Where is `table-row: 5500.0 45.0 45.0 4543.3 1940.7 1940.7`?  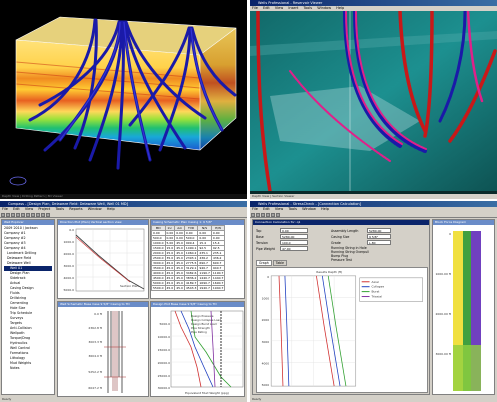 table-row: 5500.0 45.0 45.0 4543.3 1940.7 1940.7 is located at coordinates (188, 288).